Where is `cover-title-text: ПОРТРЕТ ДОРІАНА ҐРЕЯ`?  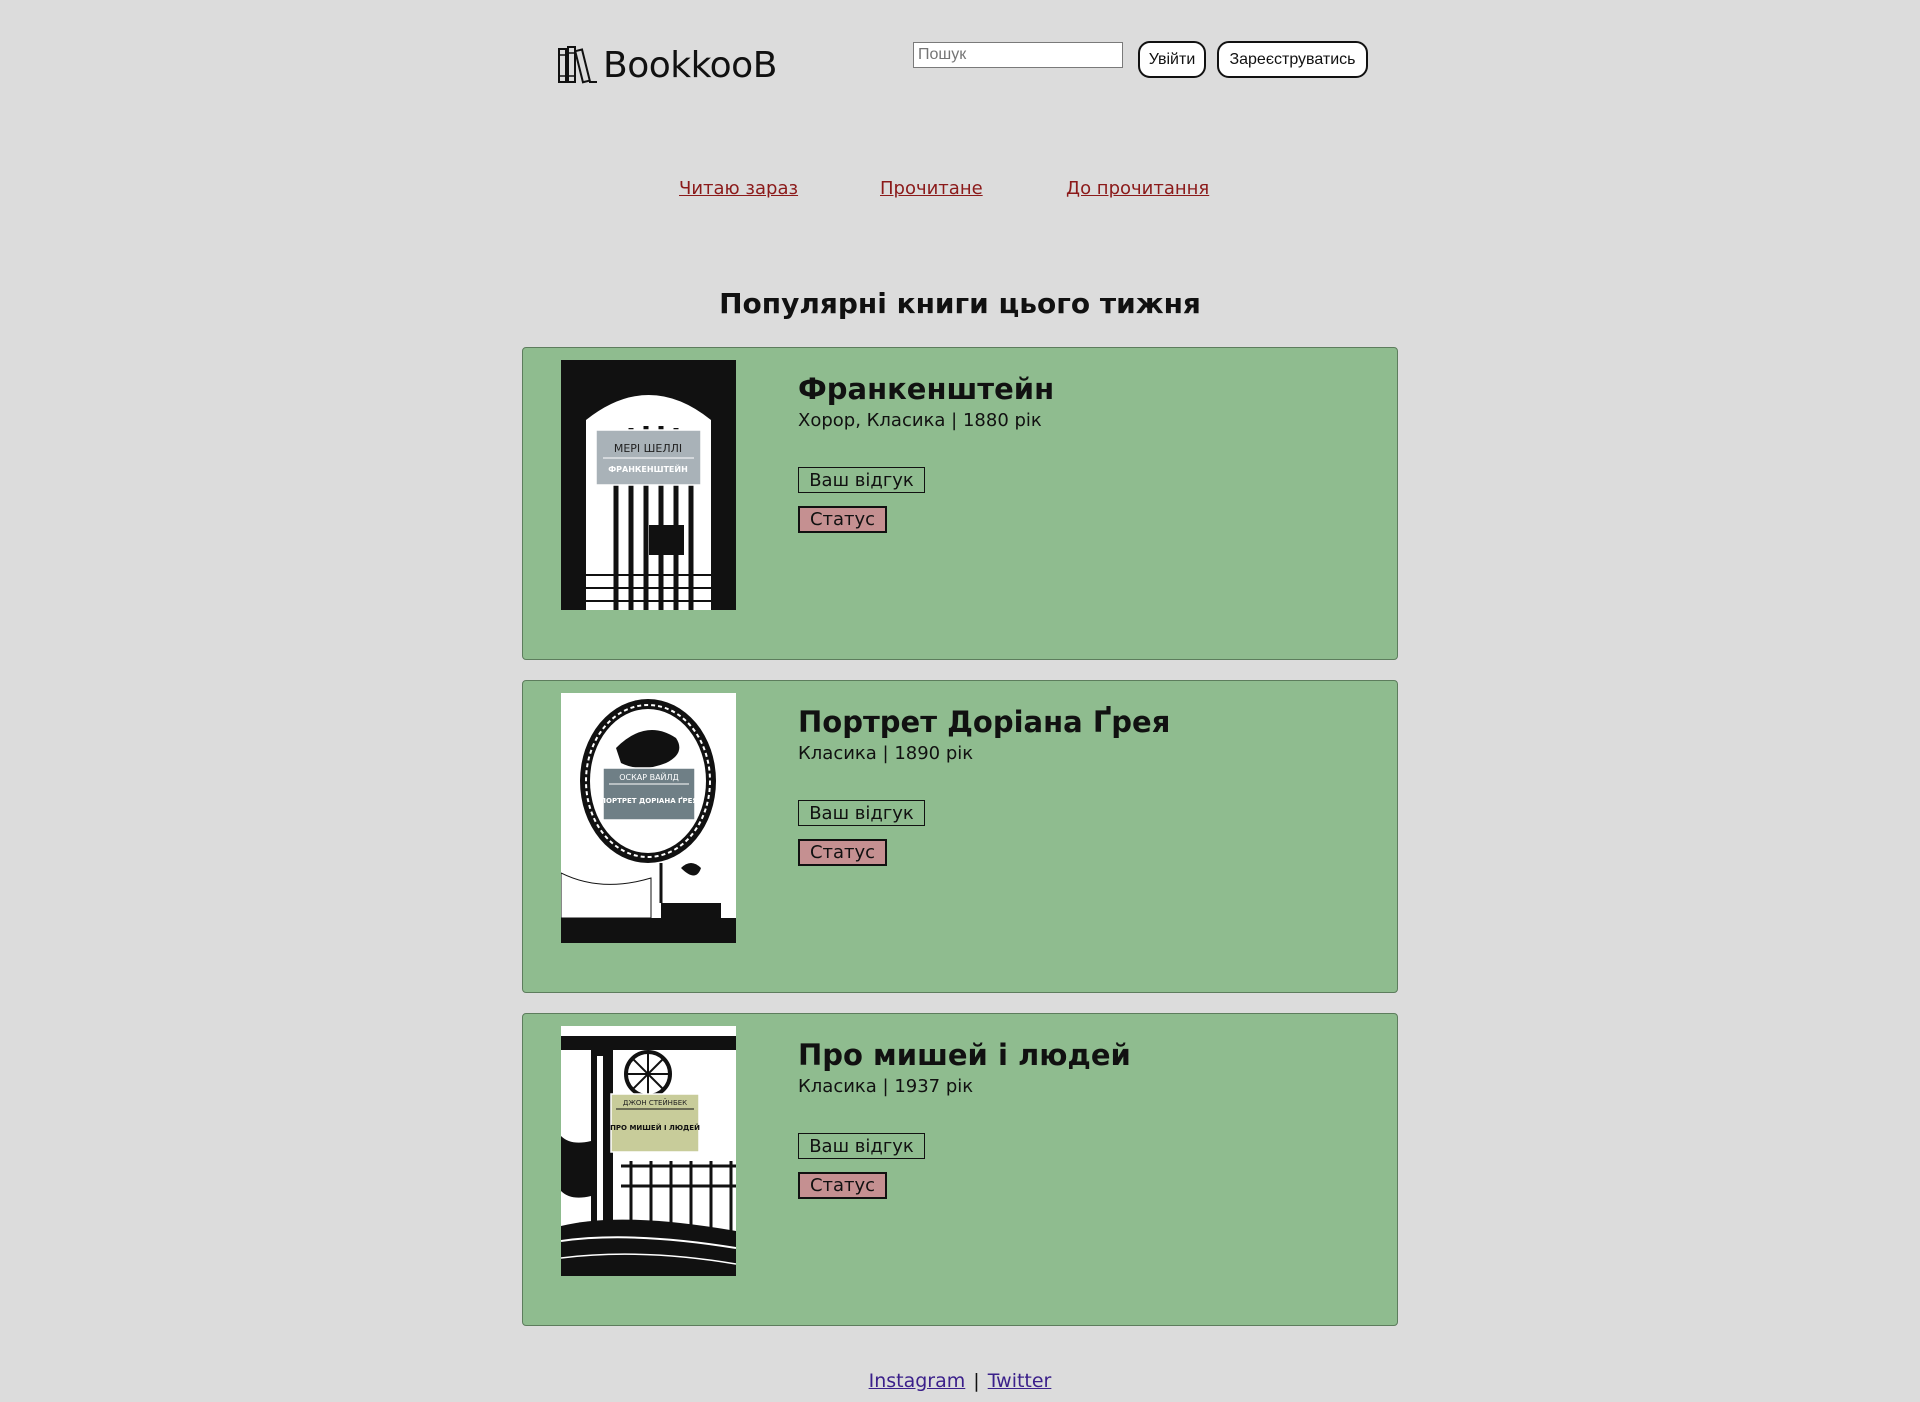
cover-title-text: ПОРТРЕТ ДОРІАНА ҐРЕЯ is located at coordinates (649, 800).